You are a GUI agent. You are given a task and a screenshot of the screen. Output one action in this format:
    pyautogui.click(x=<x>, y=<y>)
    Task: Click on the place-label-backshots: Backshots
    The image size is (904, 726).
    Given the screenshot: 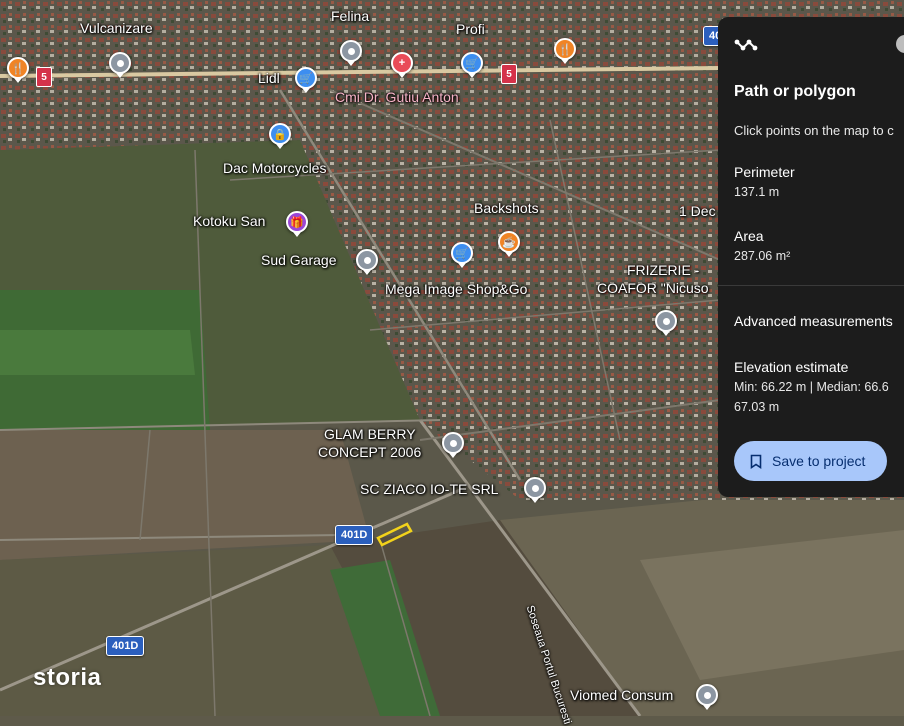 What is the action you would take?
    pyautogui.click(x=506, y=208)
    